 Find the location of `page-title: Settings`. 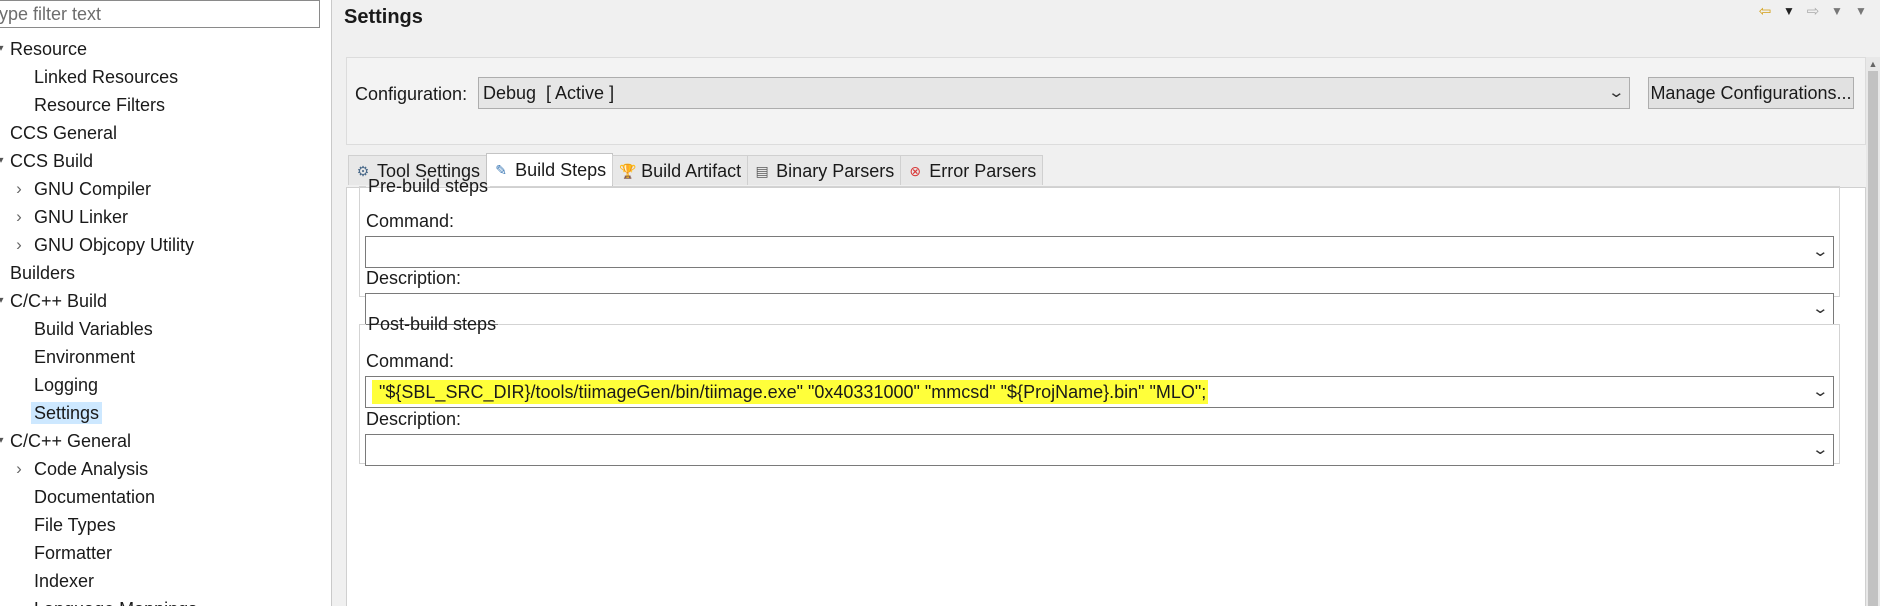

page-title: Settings is located at coordinates (383, 17).